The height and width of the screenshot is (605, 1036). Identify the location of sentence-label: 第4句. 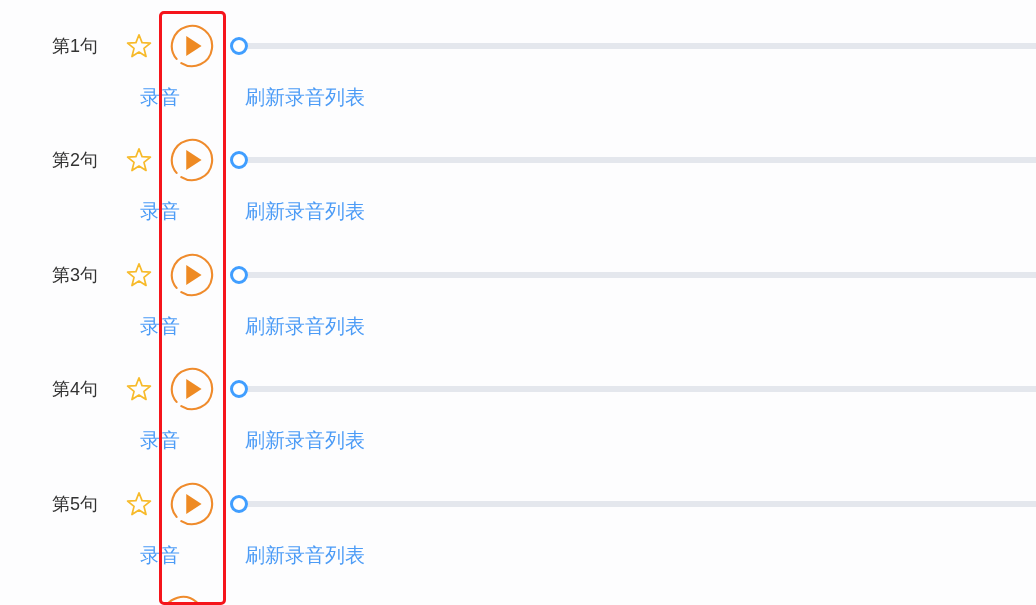
(75, 390).